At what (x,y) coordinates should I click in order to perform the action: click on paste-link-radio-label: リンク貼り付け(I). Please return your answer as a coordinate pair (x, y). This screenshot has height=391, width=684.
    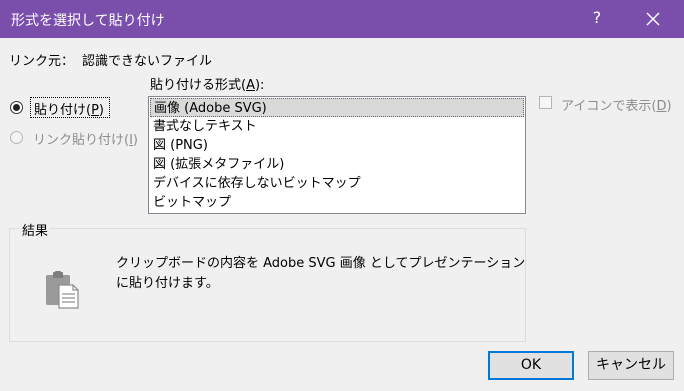
    Looking at the image, I should click on (85, 138).